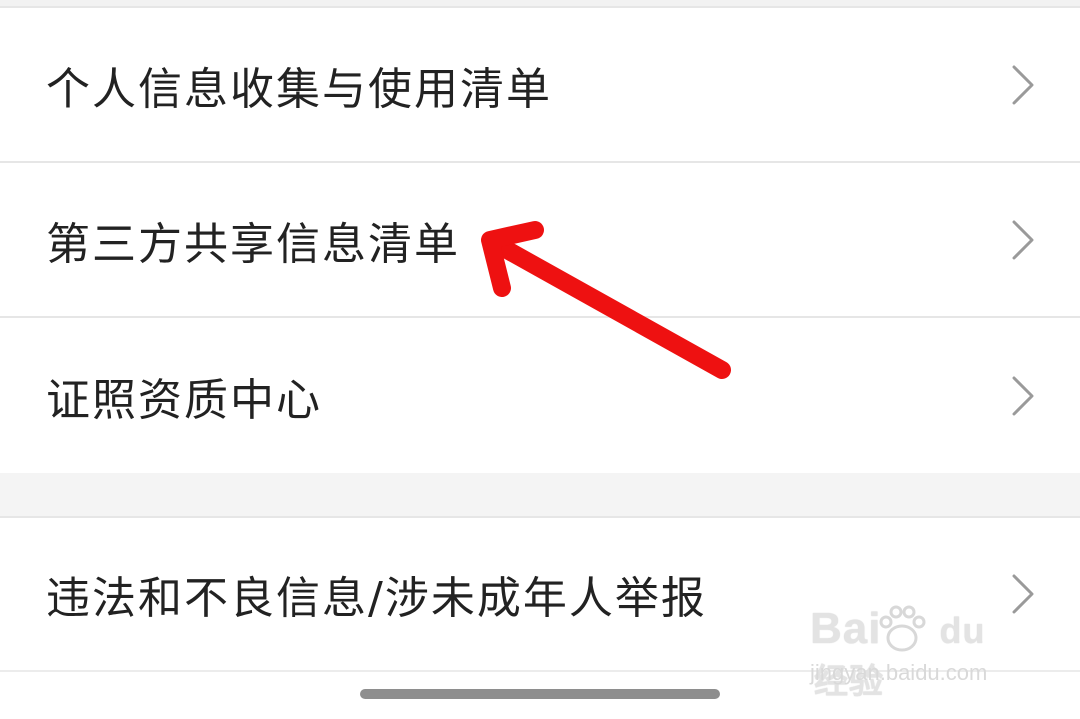 The image size is (1080, 719). I want to click on list-item-label: 违法和不良信息/涉未成年人举报, so click(376, 598).